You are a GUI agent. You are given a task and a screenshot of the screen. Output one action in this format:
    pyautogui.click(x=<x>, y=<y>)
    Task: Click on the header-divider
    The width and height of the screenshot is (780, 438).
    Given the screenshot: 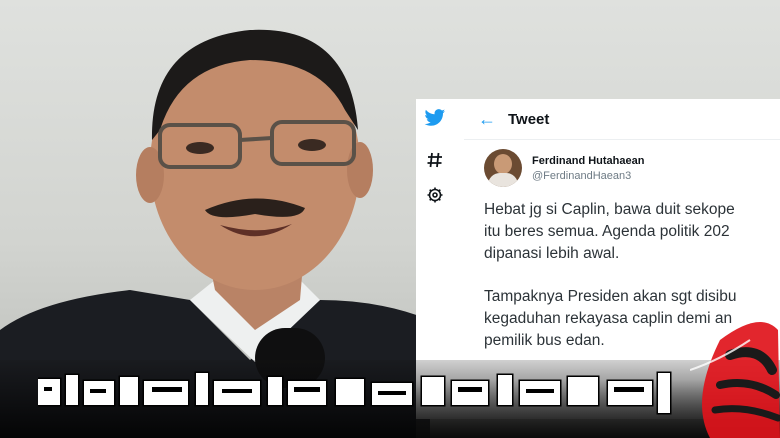 What is the action you would take?
    pyautogui.click(x=622, y=139)
    